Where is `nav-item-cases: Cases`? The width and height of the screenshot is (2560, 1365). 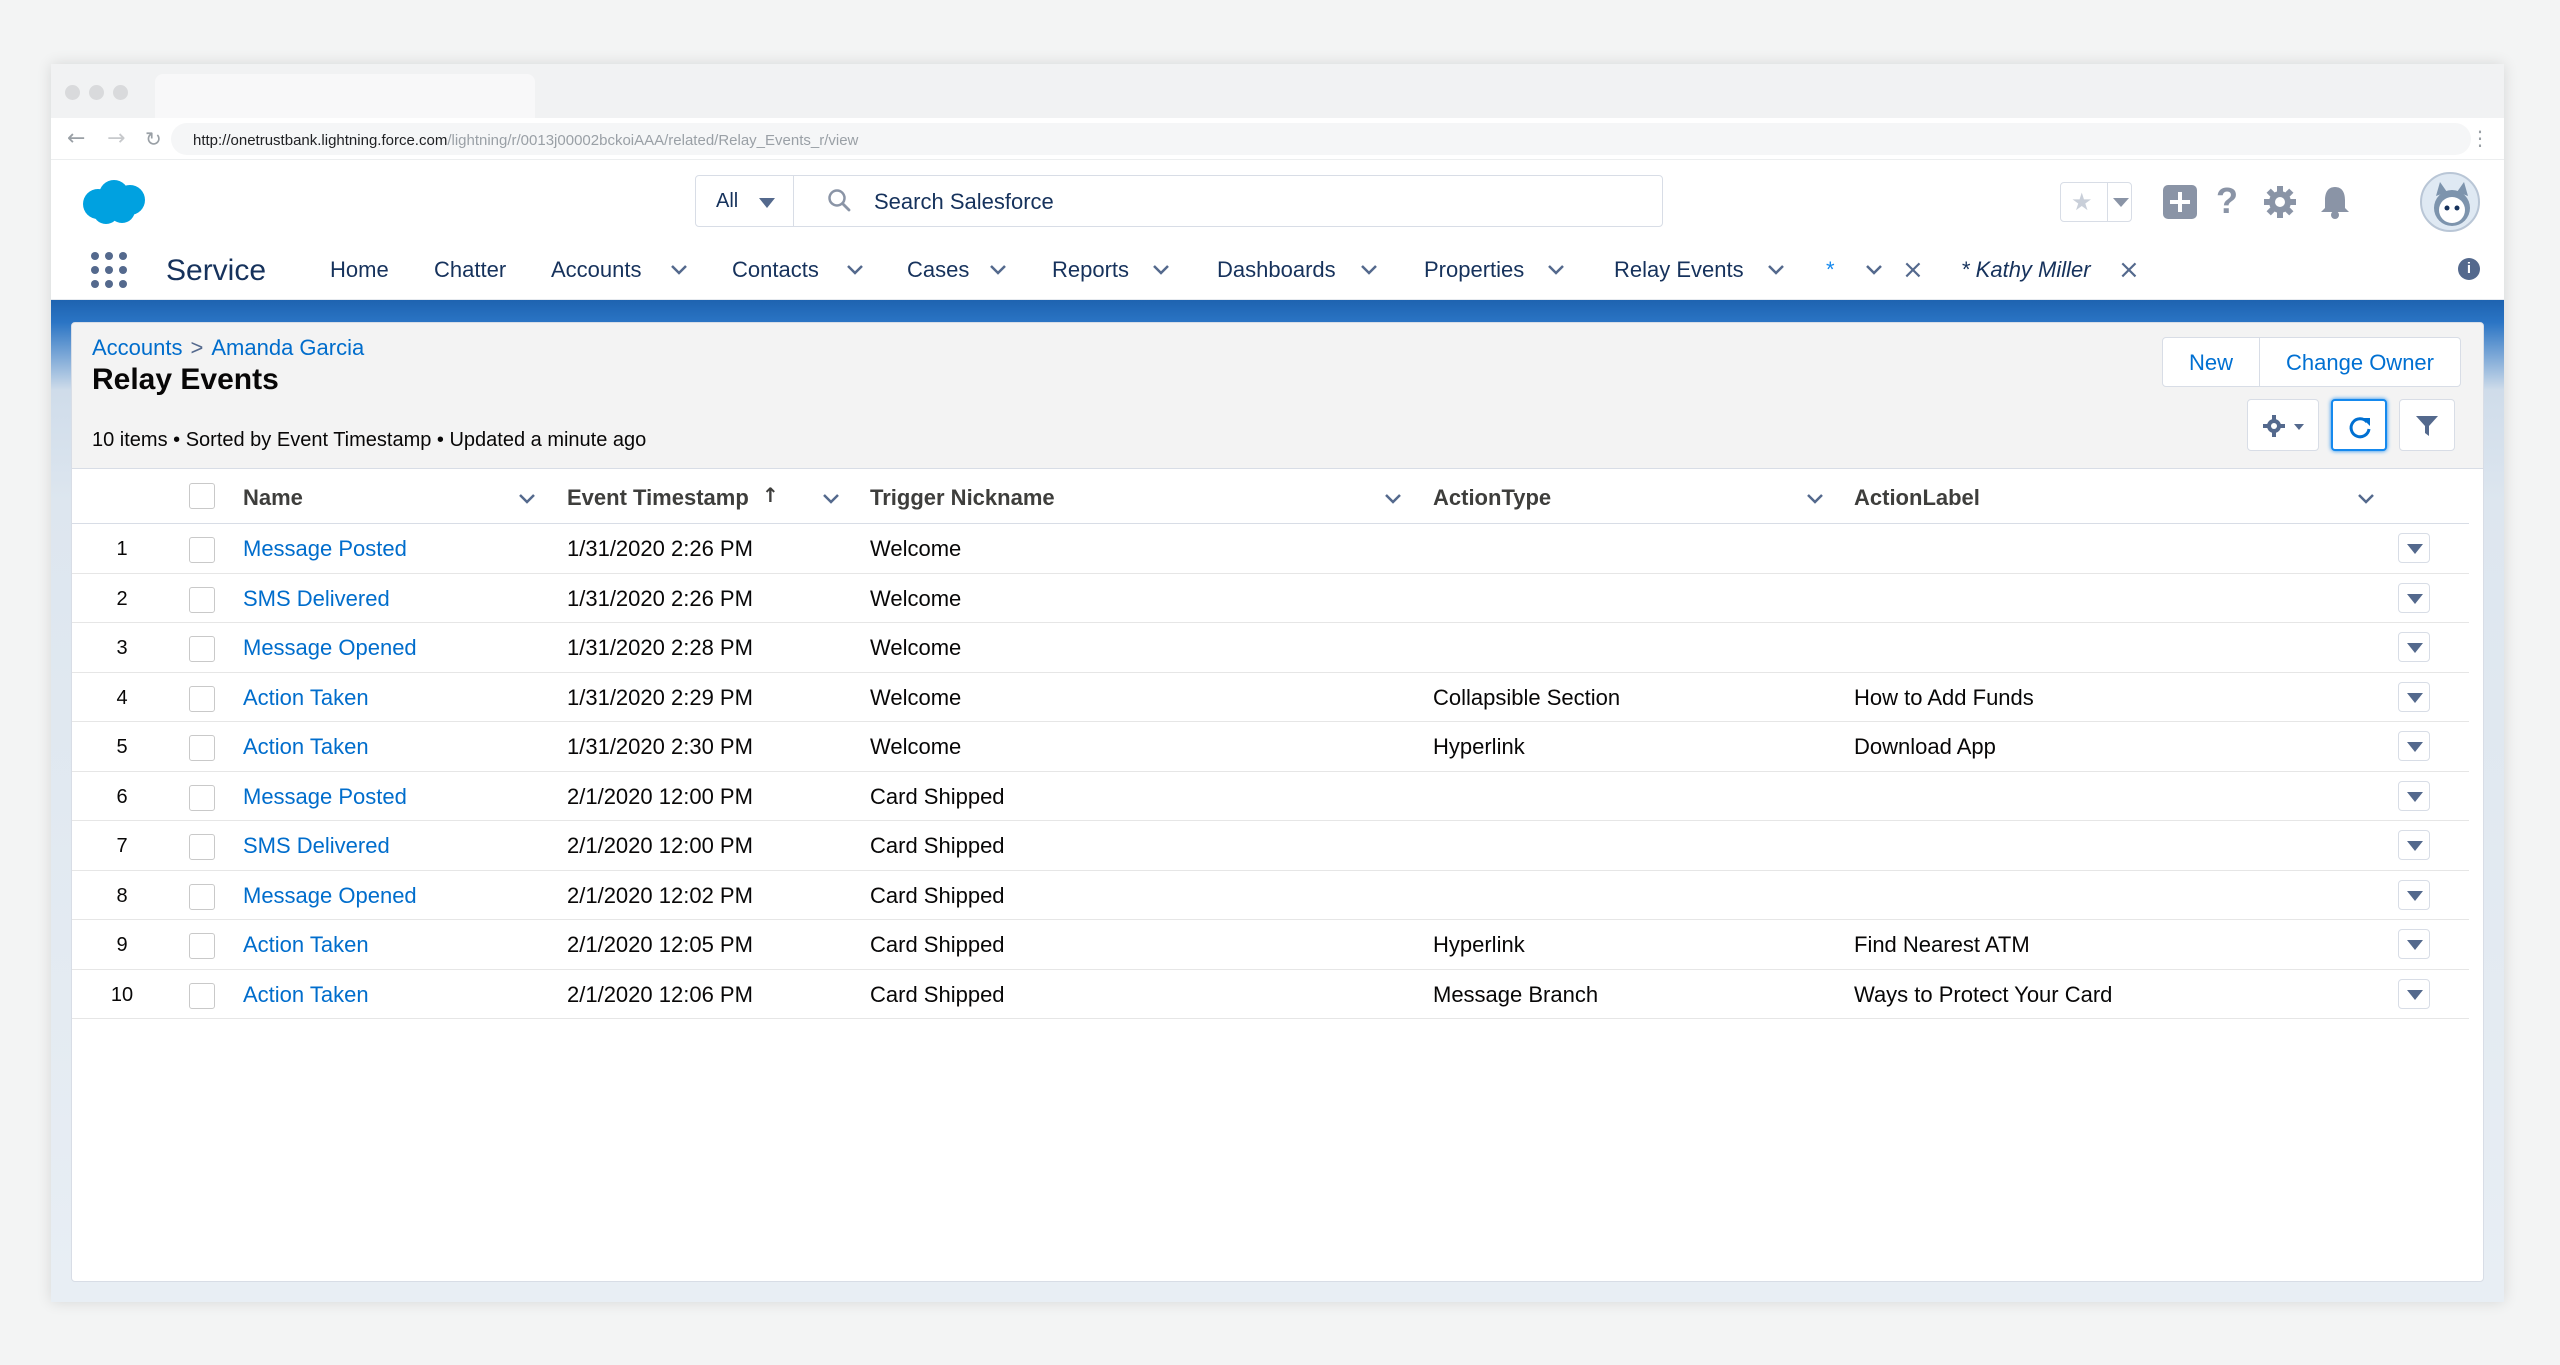 nav-item-cases: Cases is located at coordinates (938, 270).